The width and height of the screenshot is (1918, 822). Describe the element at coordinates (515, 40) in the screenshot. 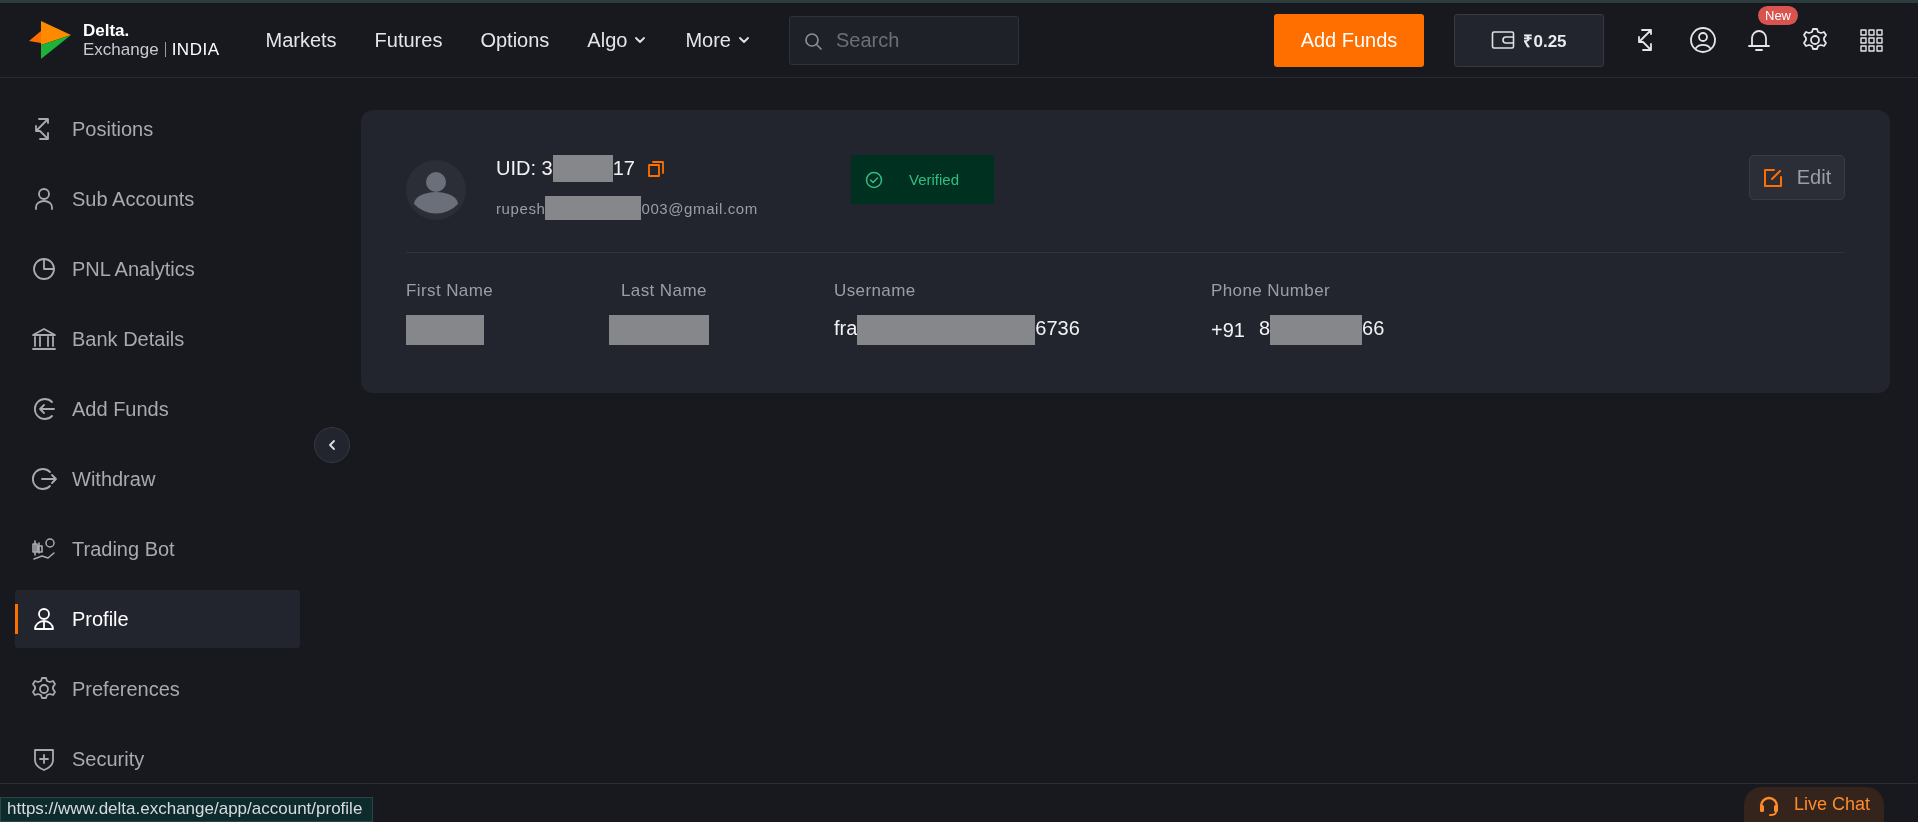

I see `nav-link: Options` at that location.